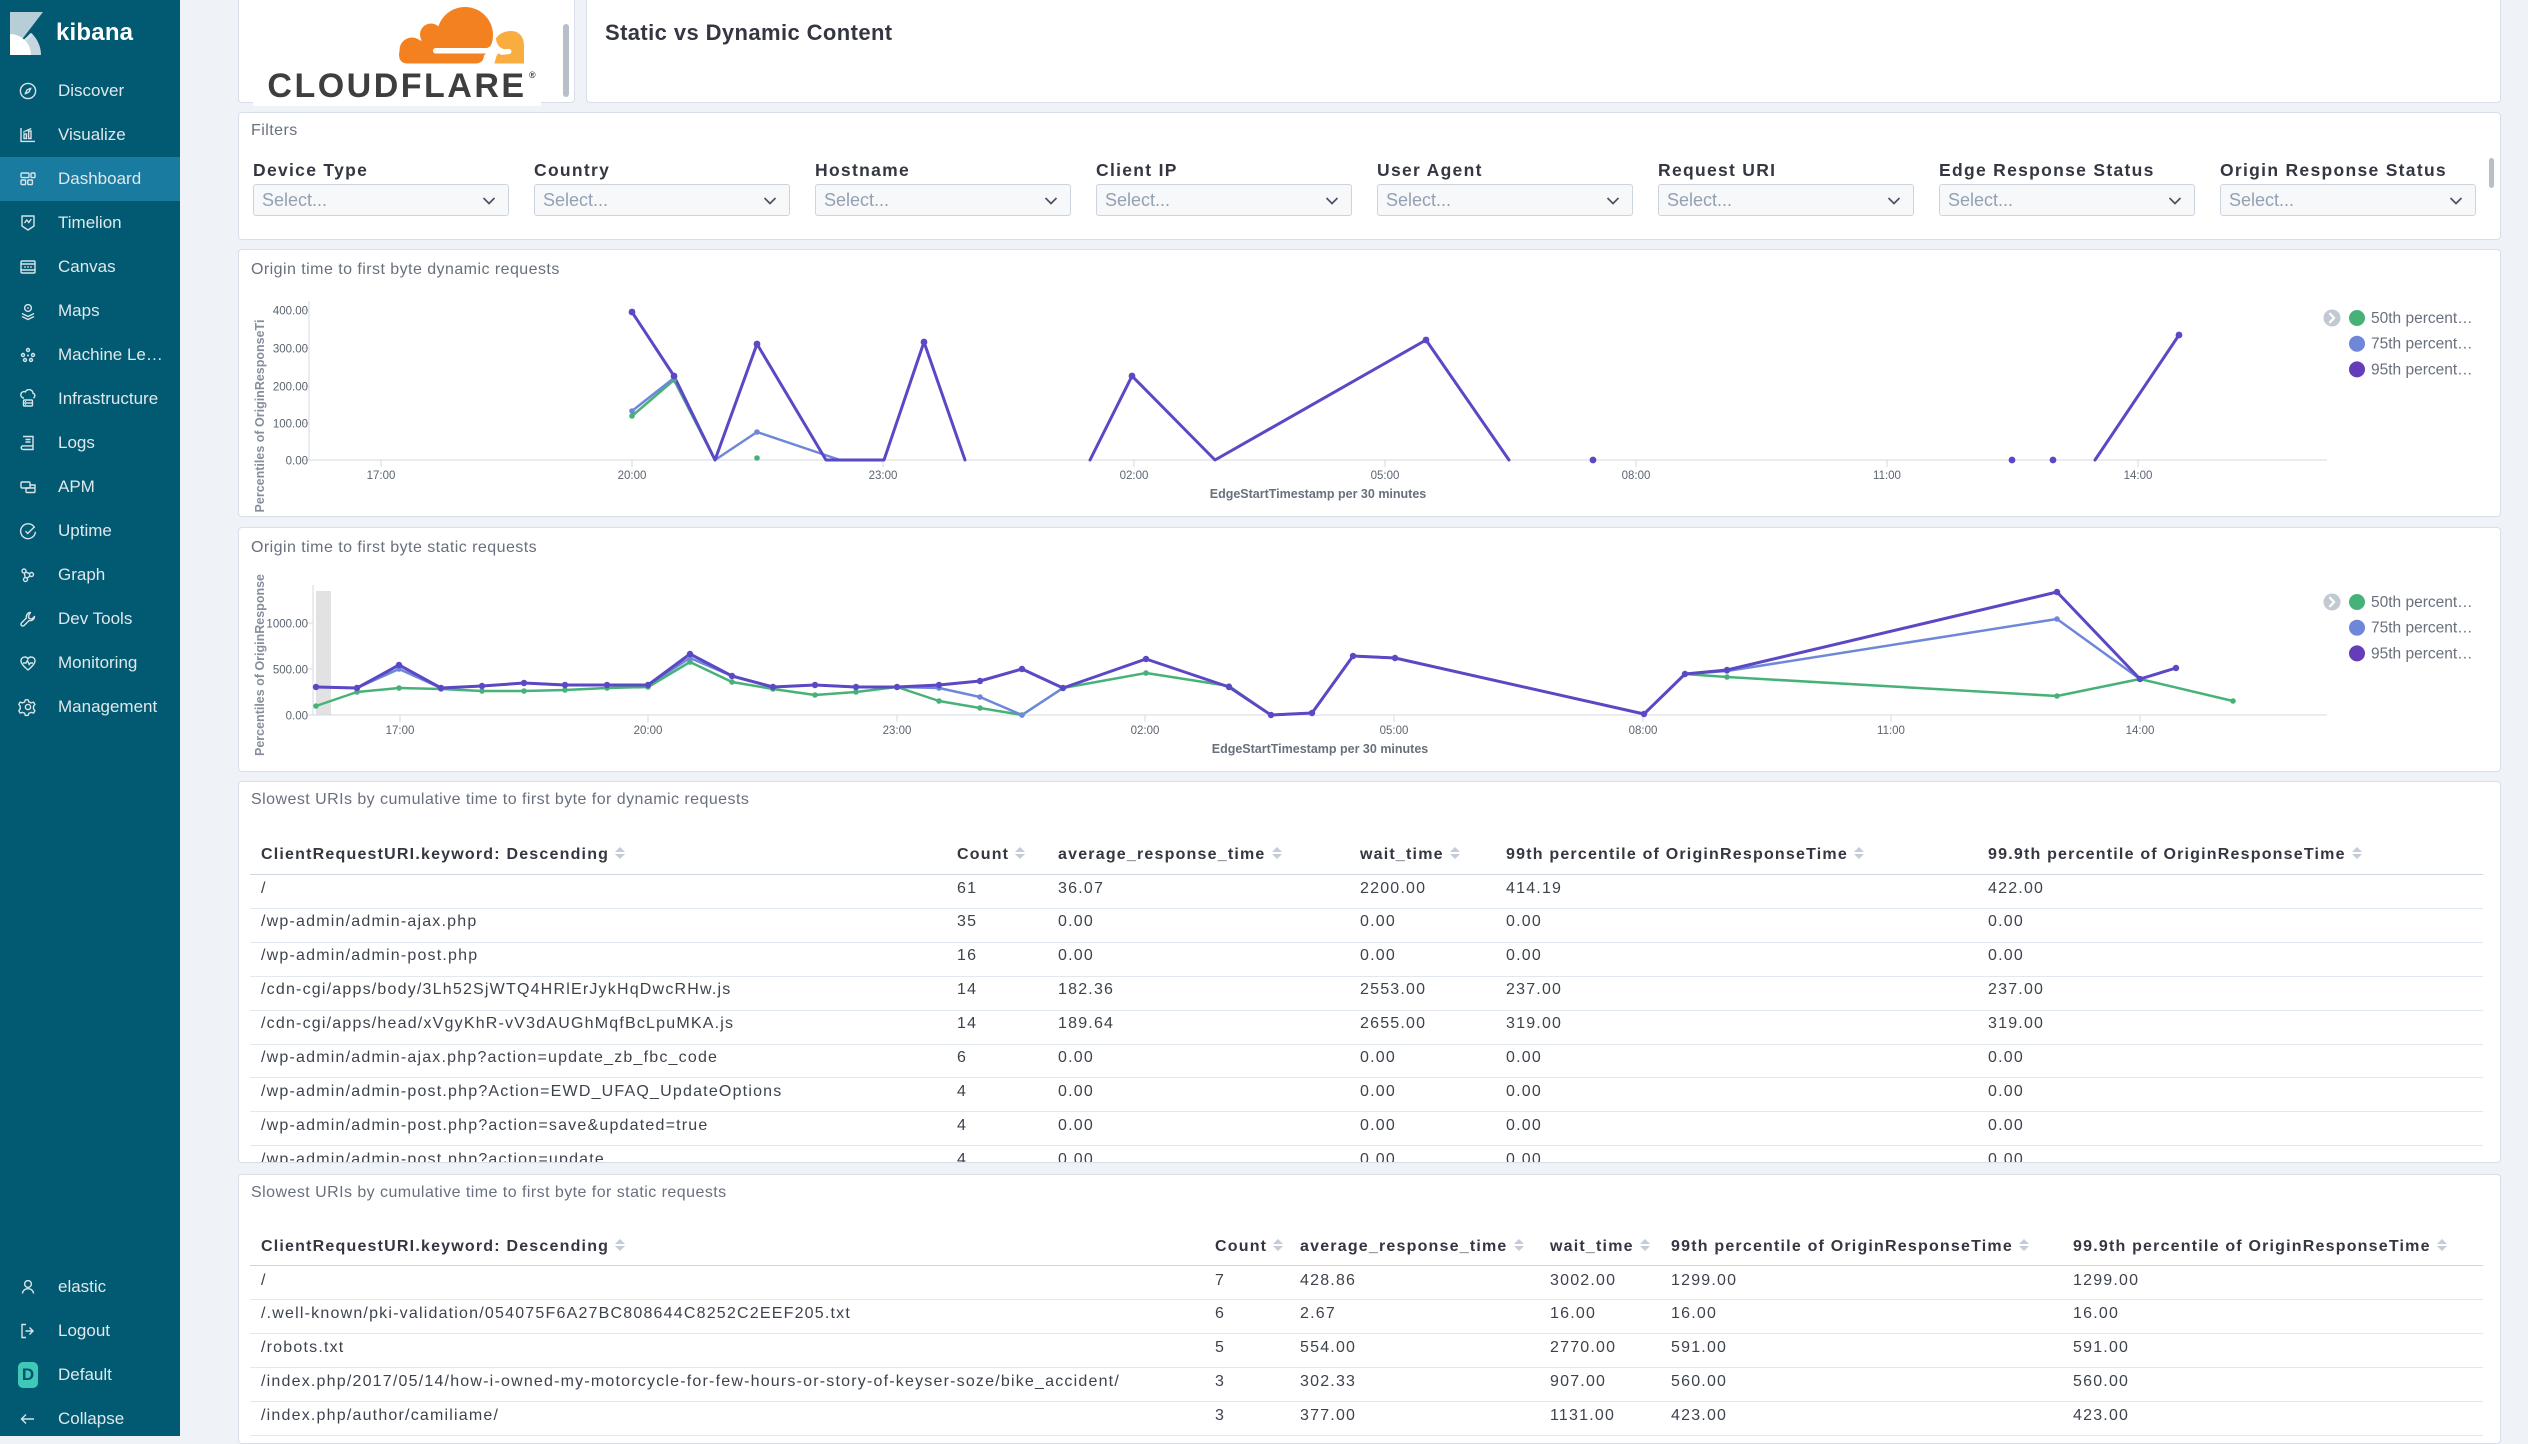  I want to click on svg-text: 400.00, so click(290, 312).